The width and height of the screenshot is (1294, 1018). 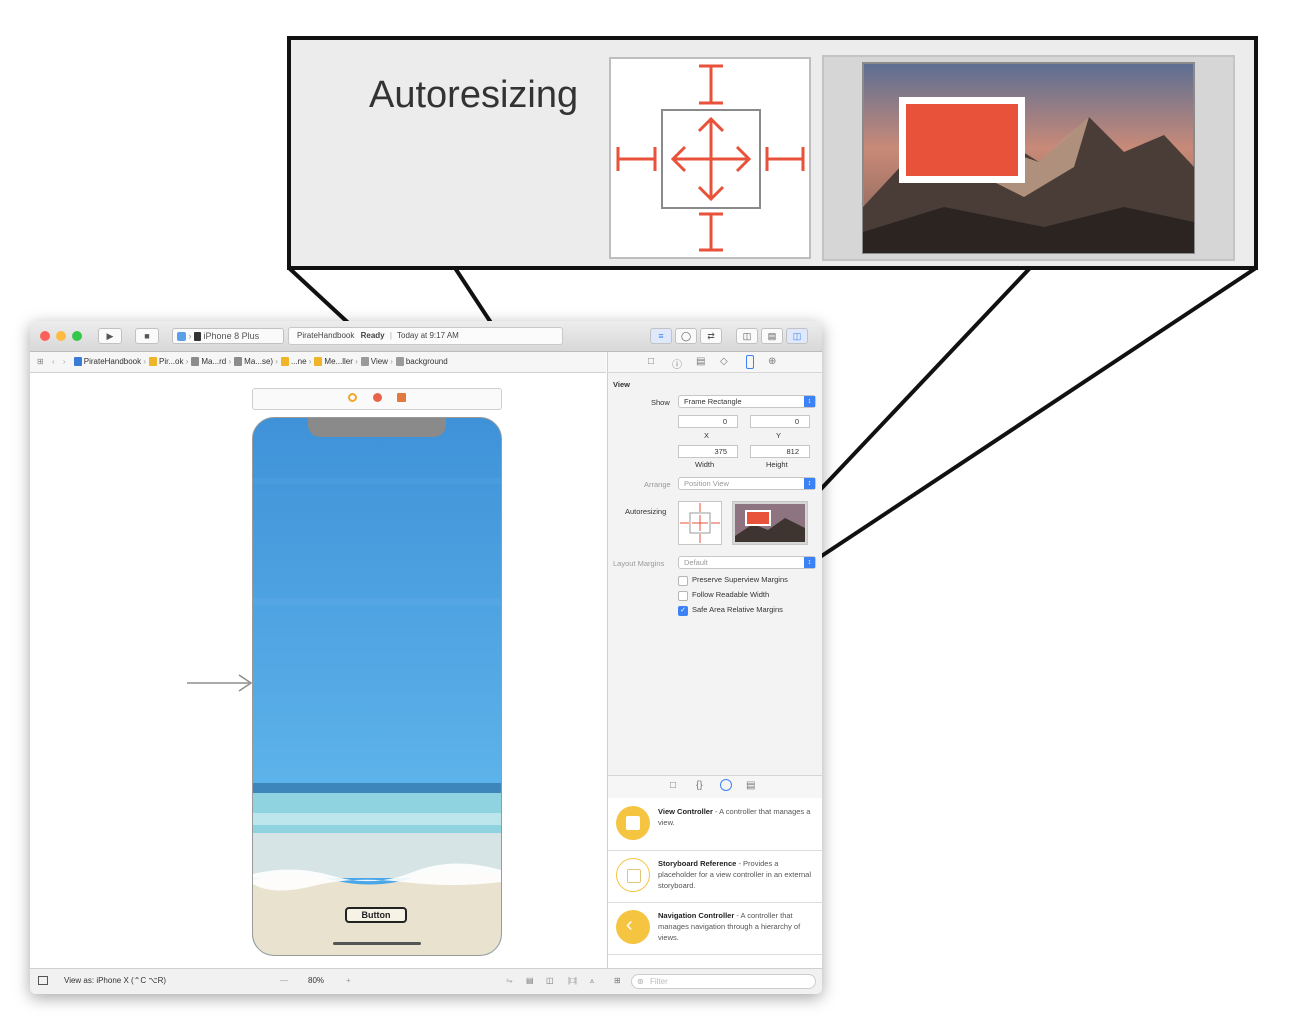 I want to click on breadcrumb-item: PirateHandbook ›, so click(x=109, y=362).